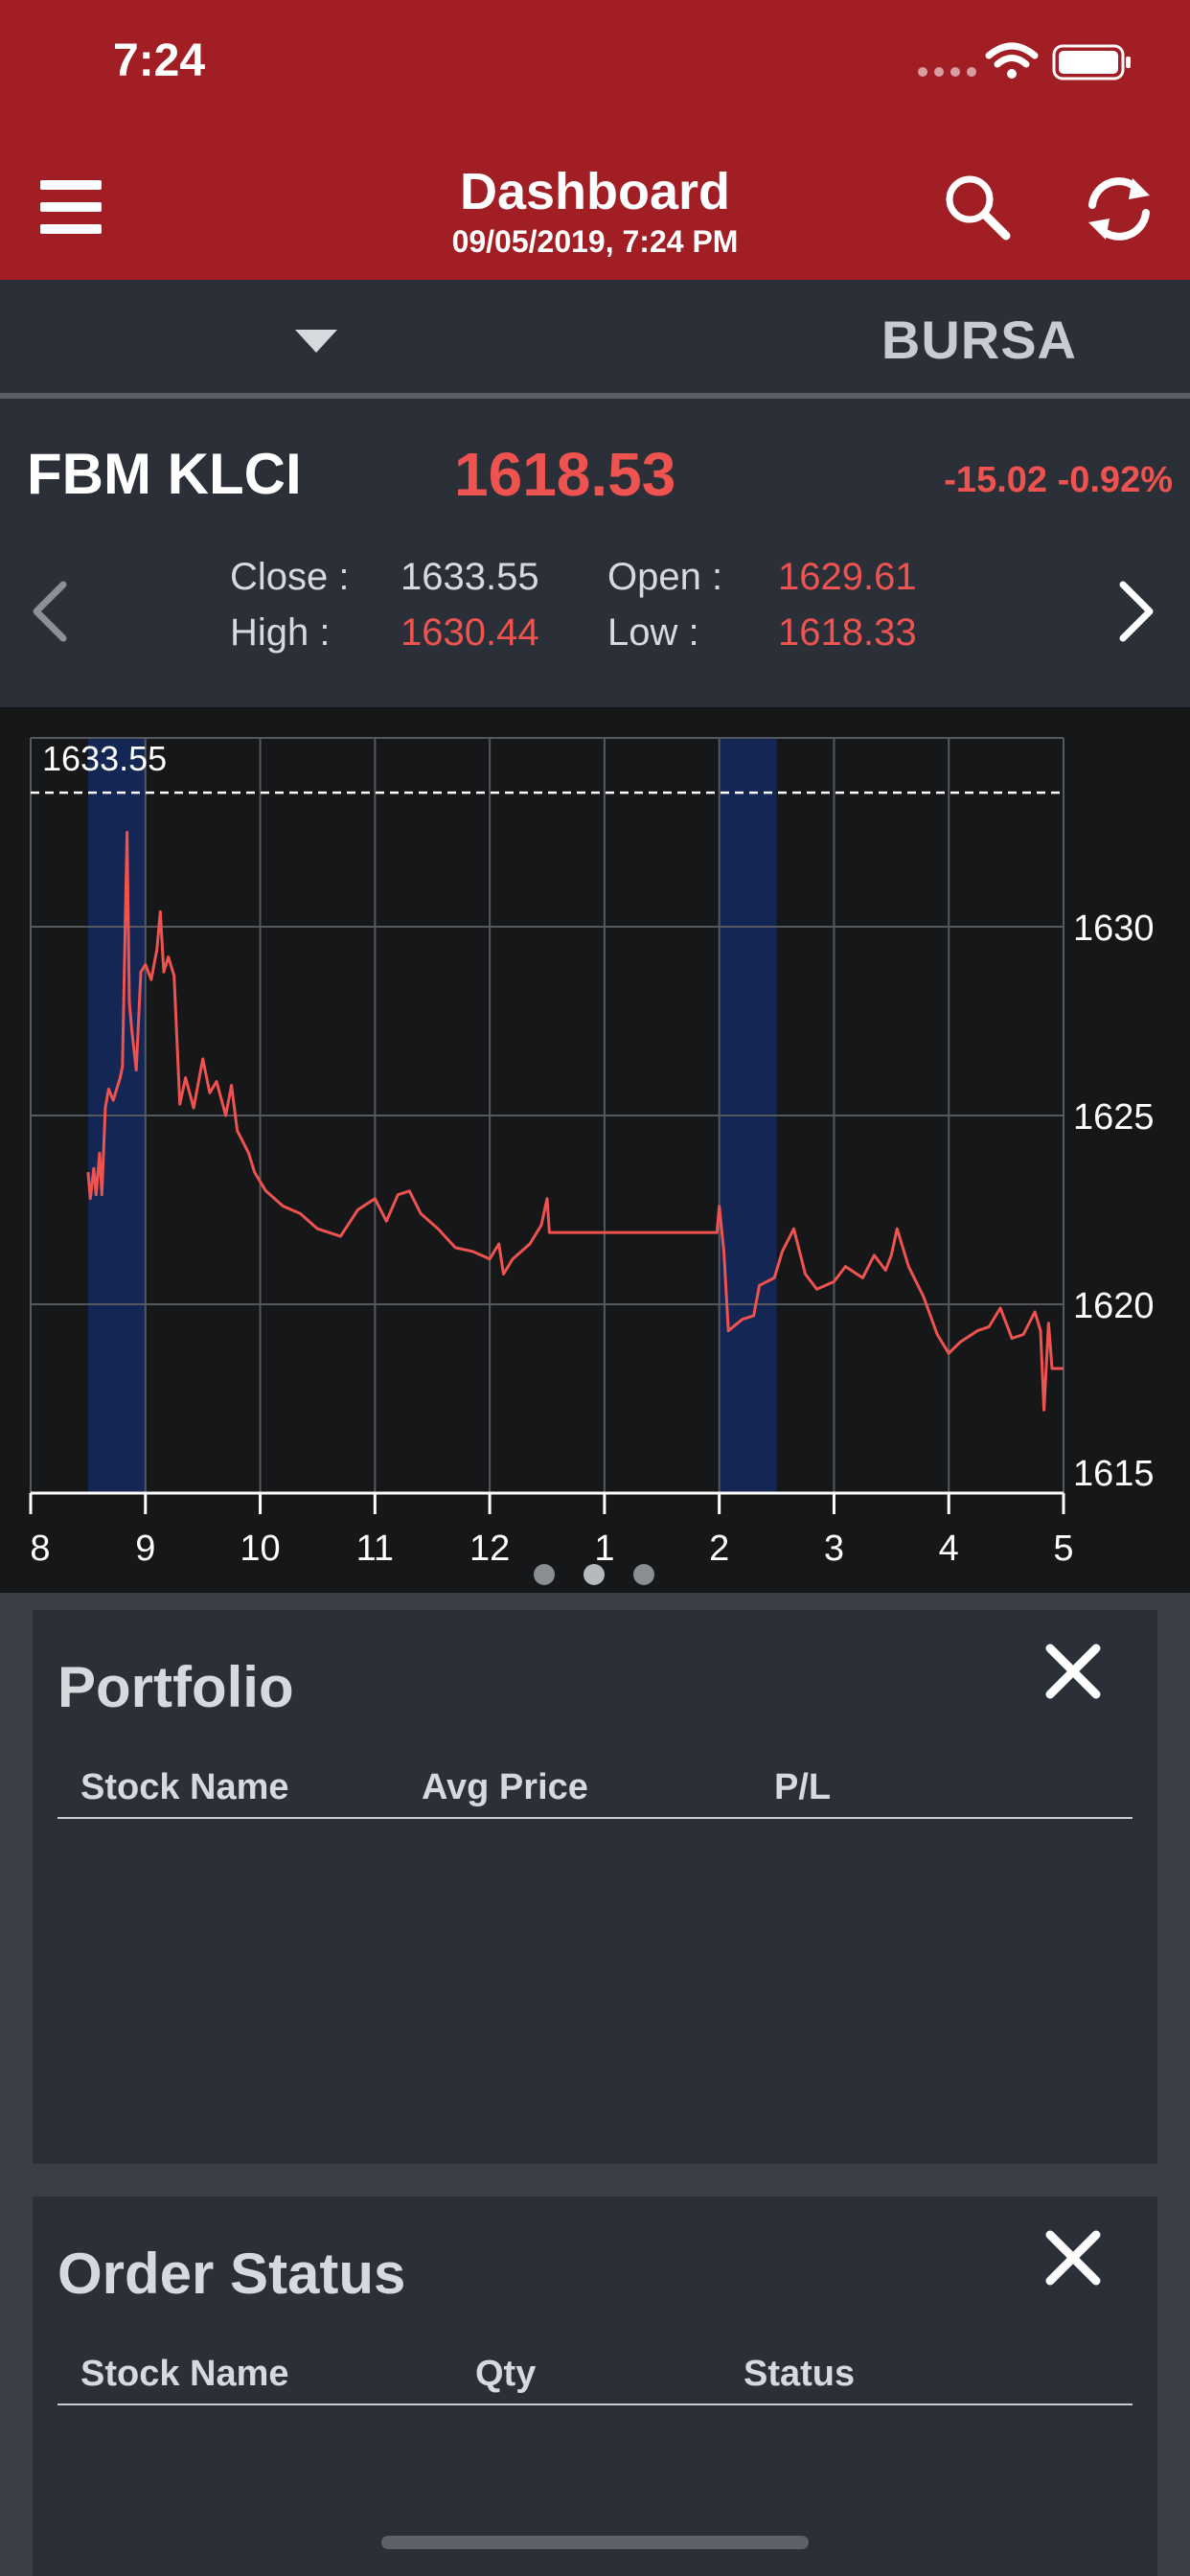 The height and width of the screenshot is (2576, 1190). What do you see at coordinates (719, 1549) in the screenshot?
I see `x-tick-label: 2` at bounding box center [719, 1549].